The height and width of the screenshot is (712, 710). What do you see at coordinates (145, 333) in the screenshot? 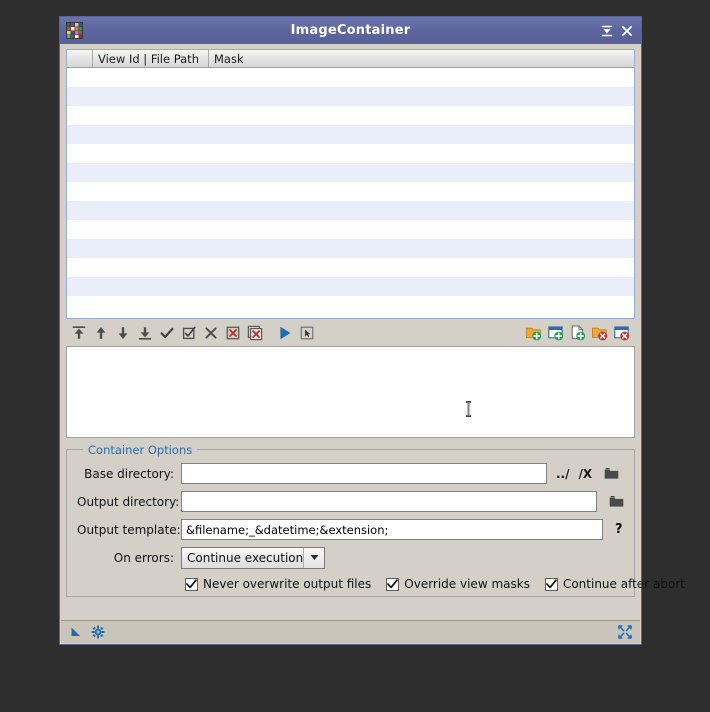
I see `move-to-bottom-button` at bounding box center [145, 333].